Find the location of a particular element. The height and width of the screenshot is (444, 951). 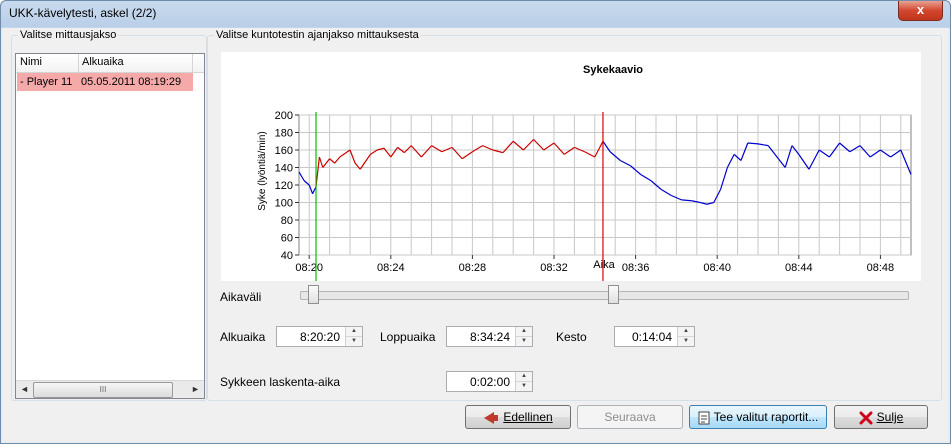

document-icon is located at coordinates (704, 418).